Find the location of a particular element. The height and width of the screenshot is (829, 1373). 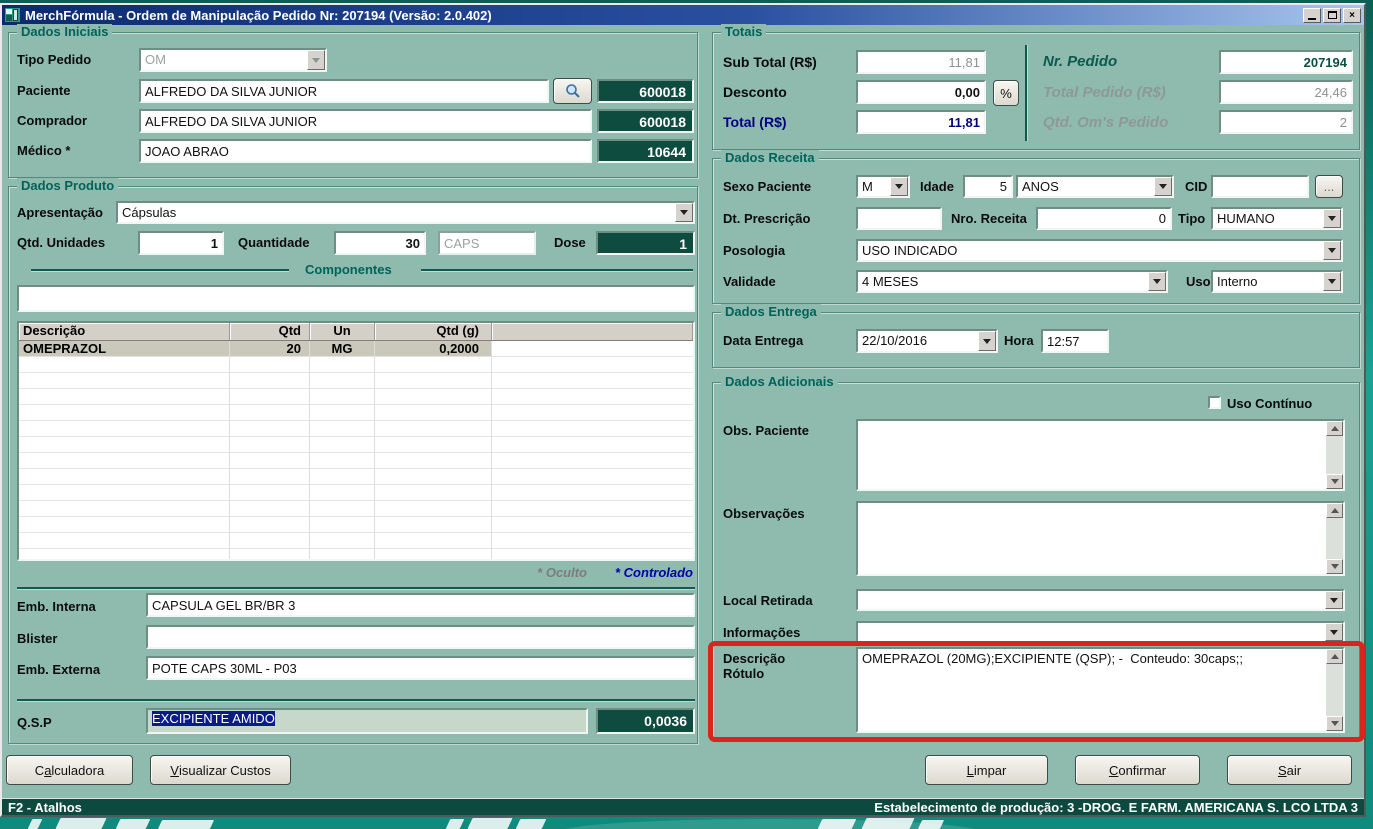

apresentacao-label: Apresentação is located at coordinates (60, 212).